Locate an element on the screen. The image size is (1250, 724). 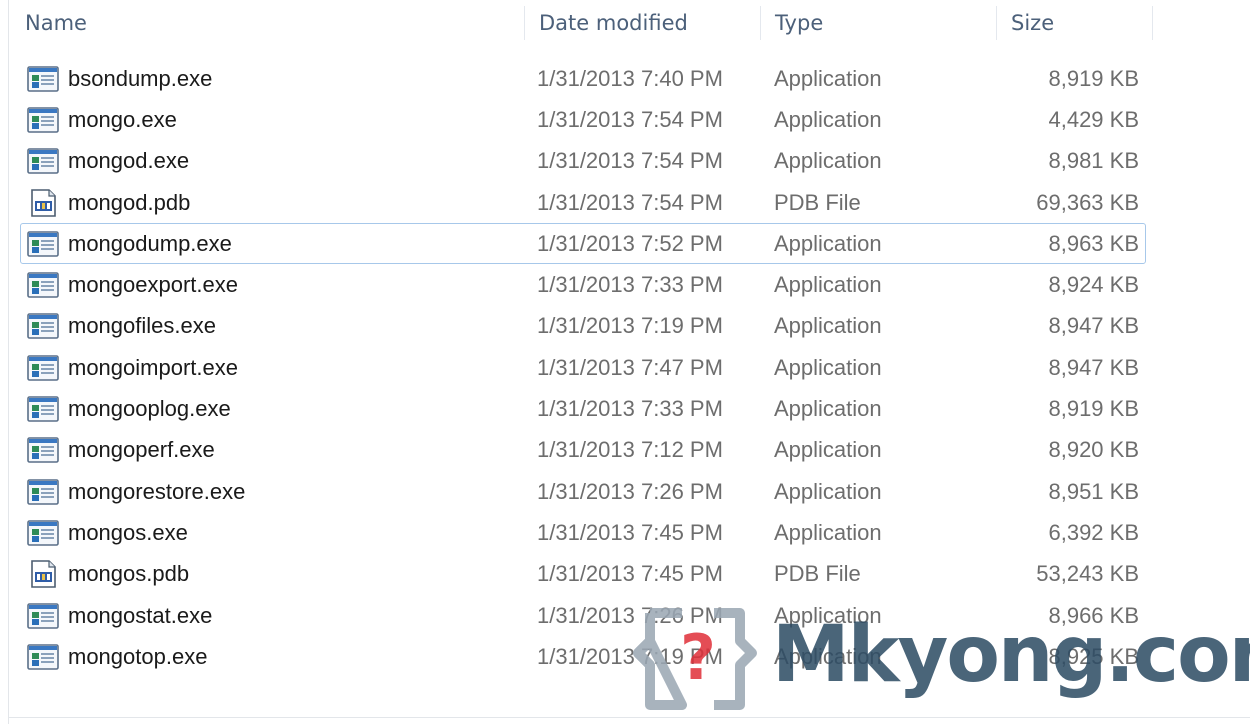
date-modified-cell: 1/31/2013 7:52 PM is located at coordinates (630, 243).